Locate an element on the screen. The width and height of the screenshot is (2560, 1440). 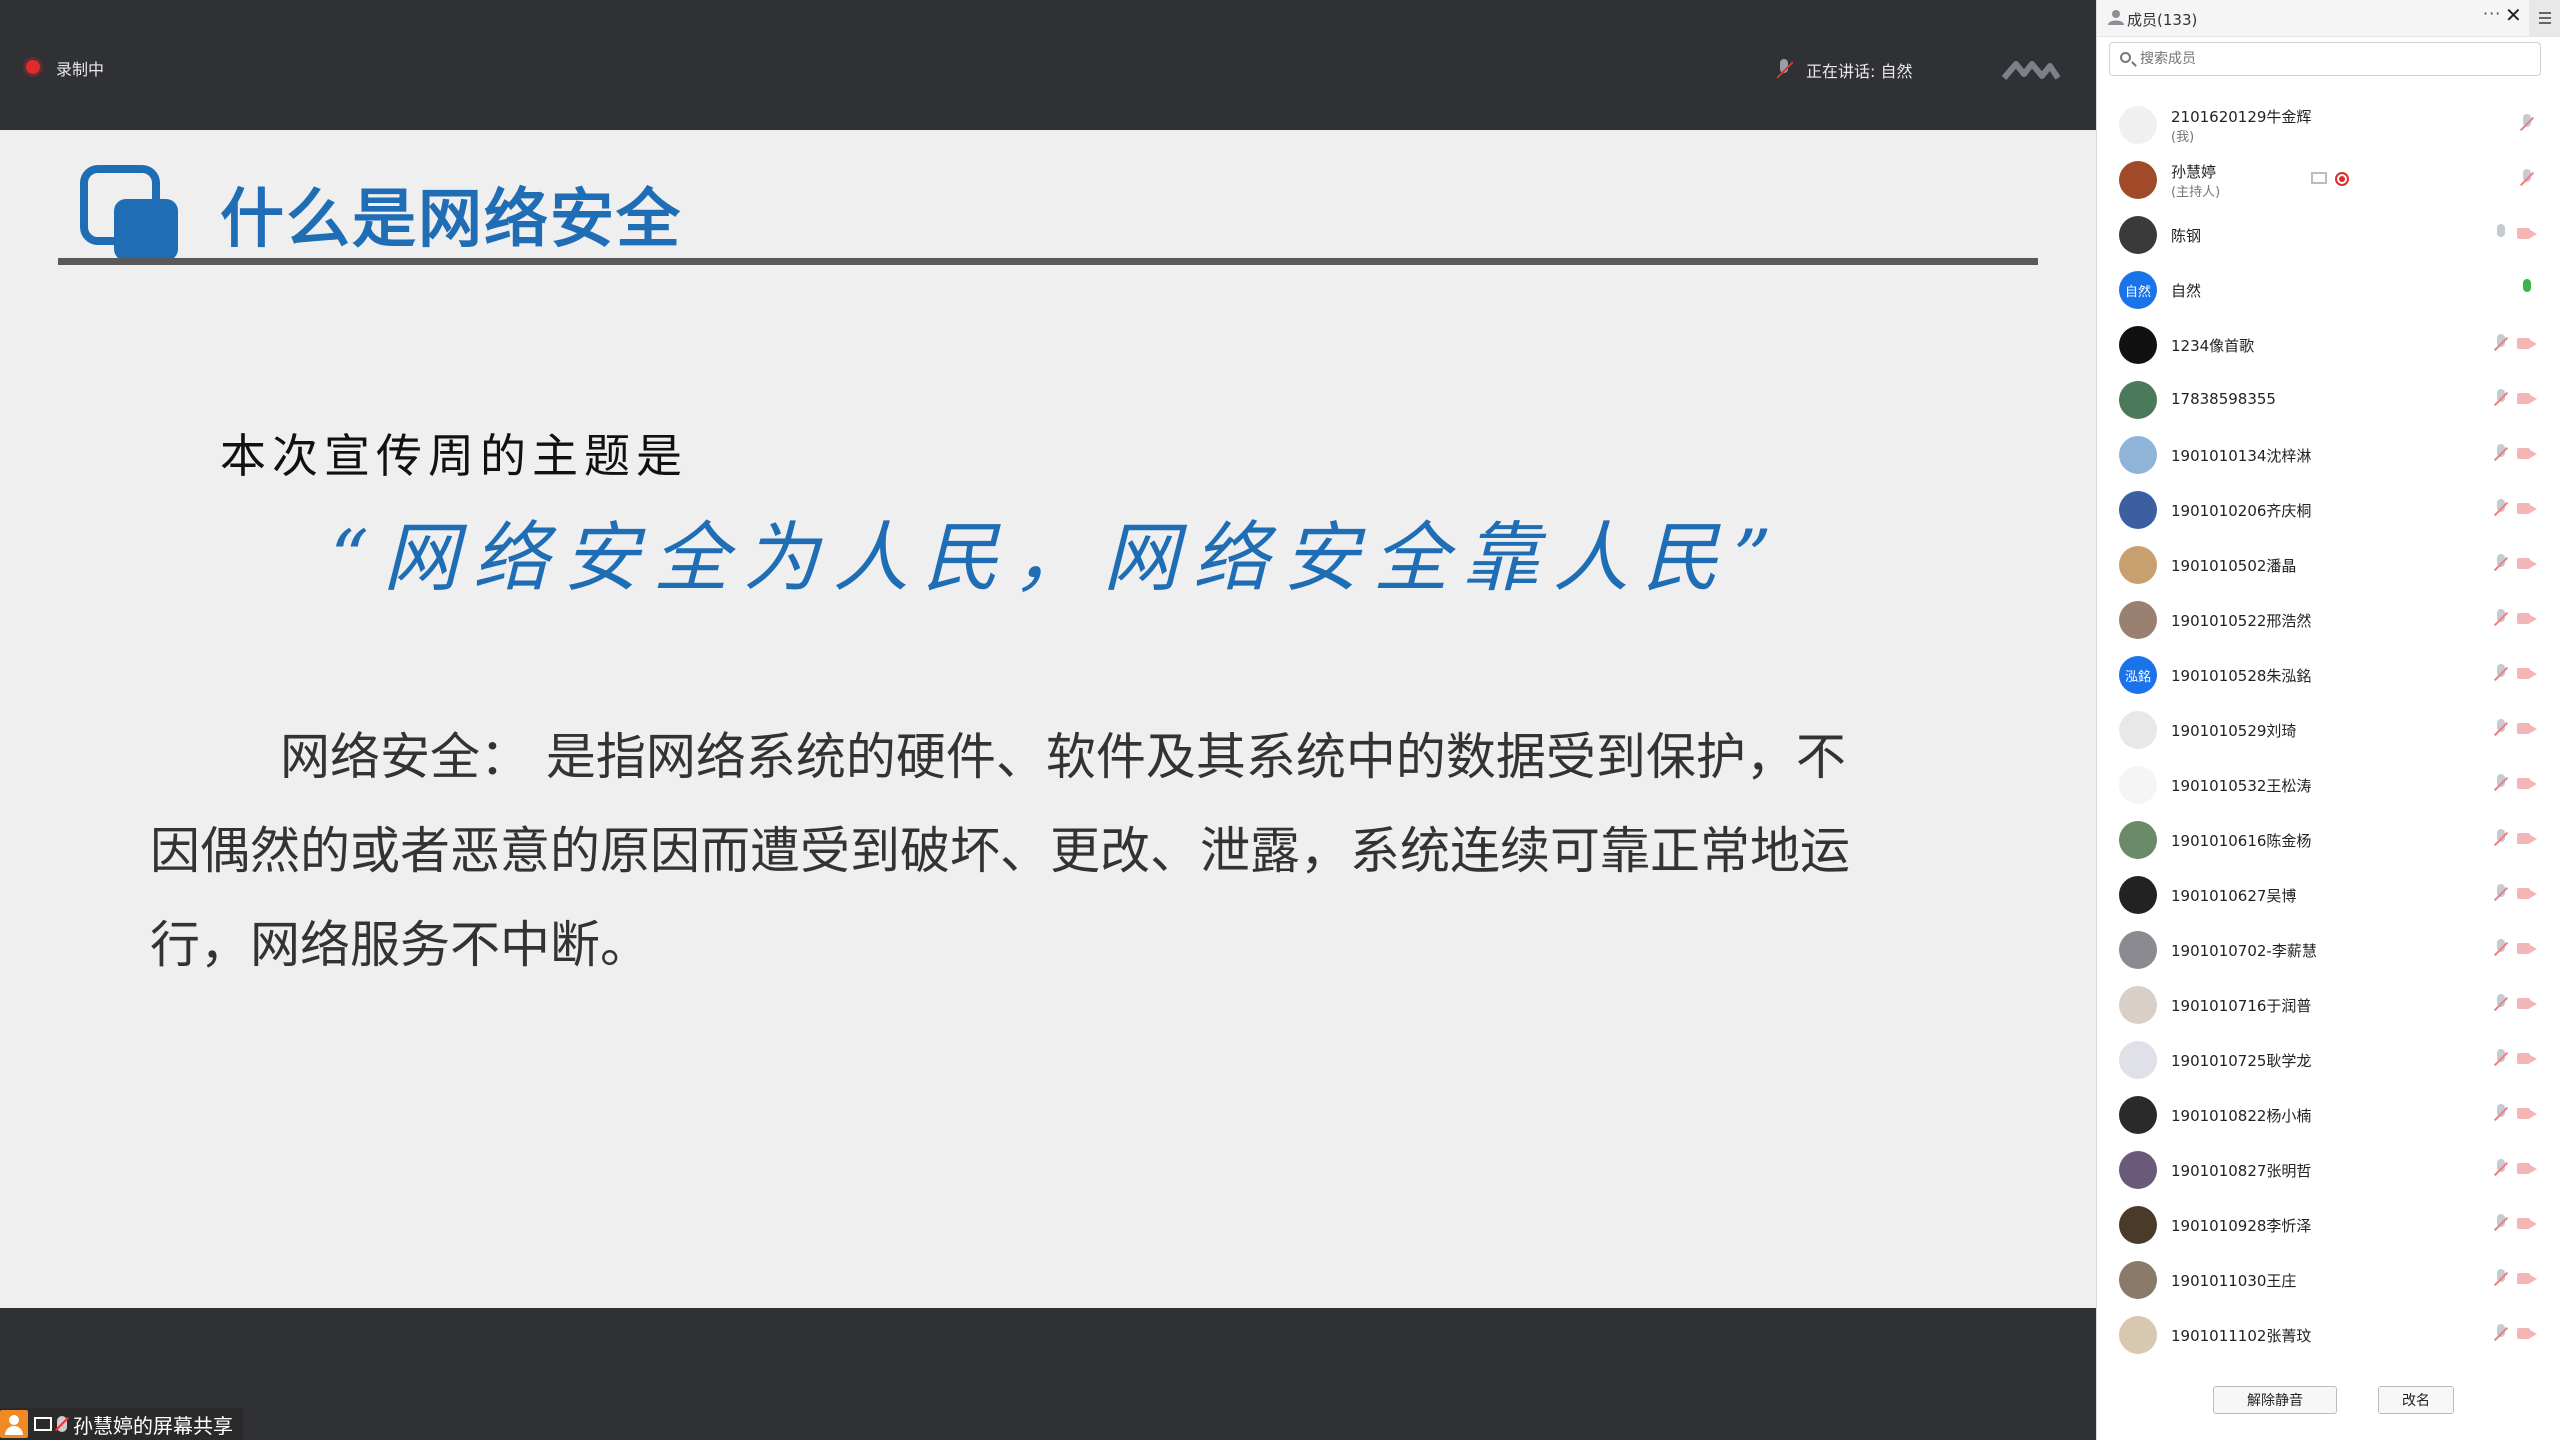
menu-icon is located at coordinates (2545, 13).